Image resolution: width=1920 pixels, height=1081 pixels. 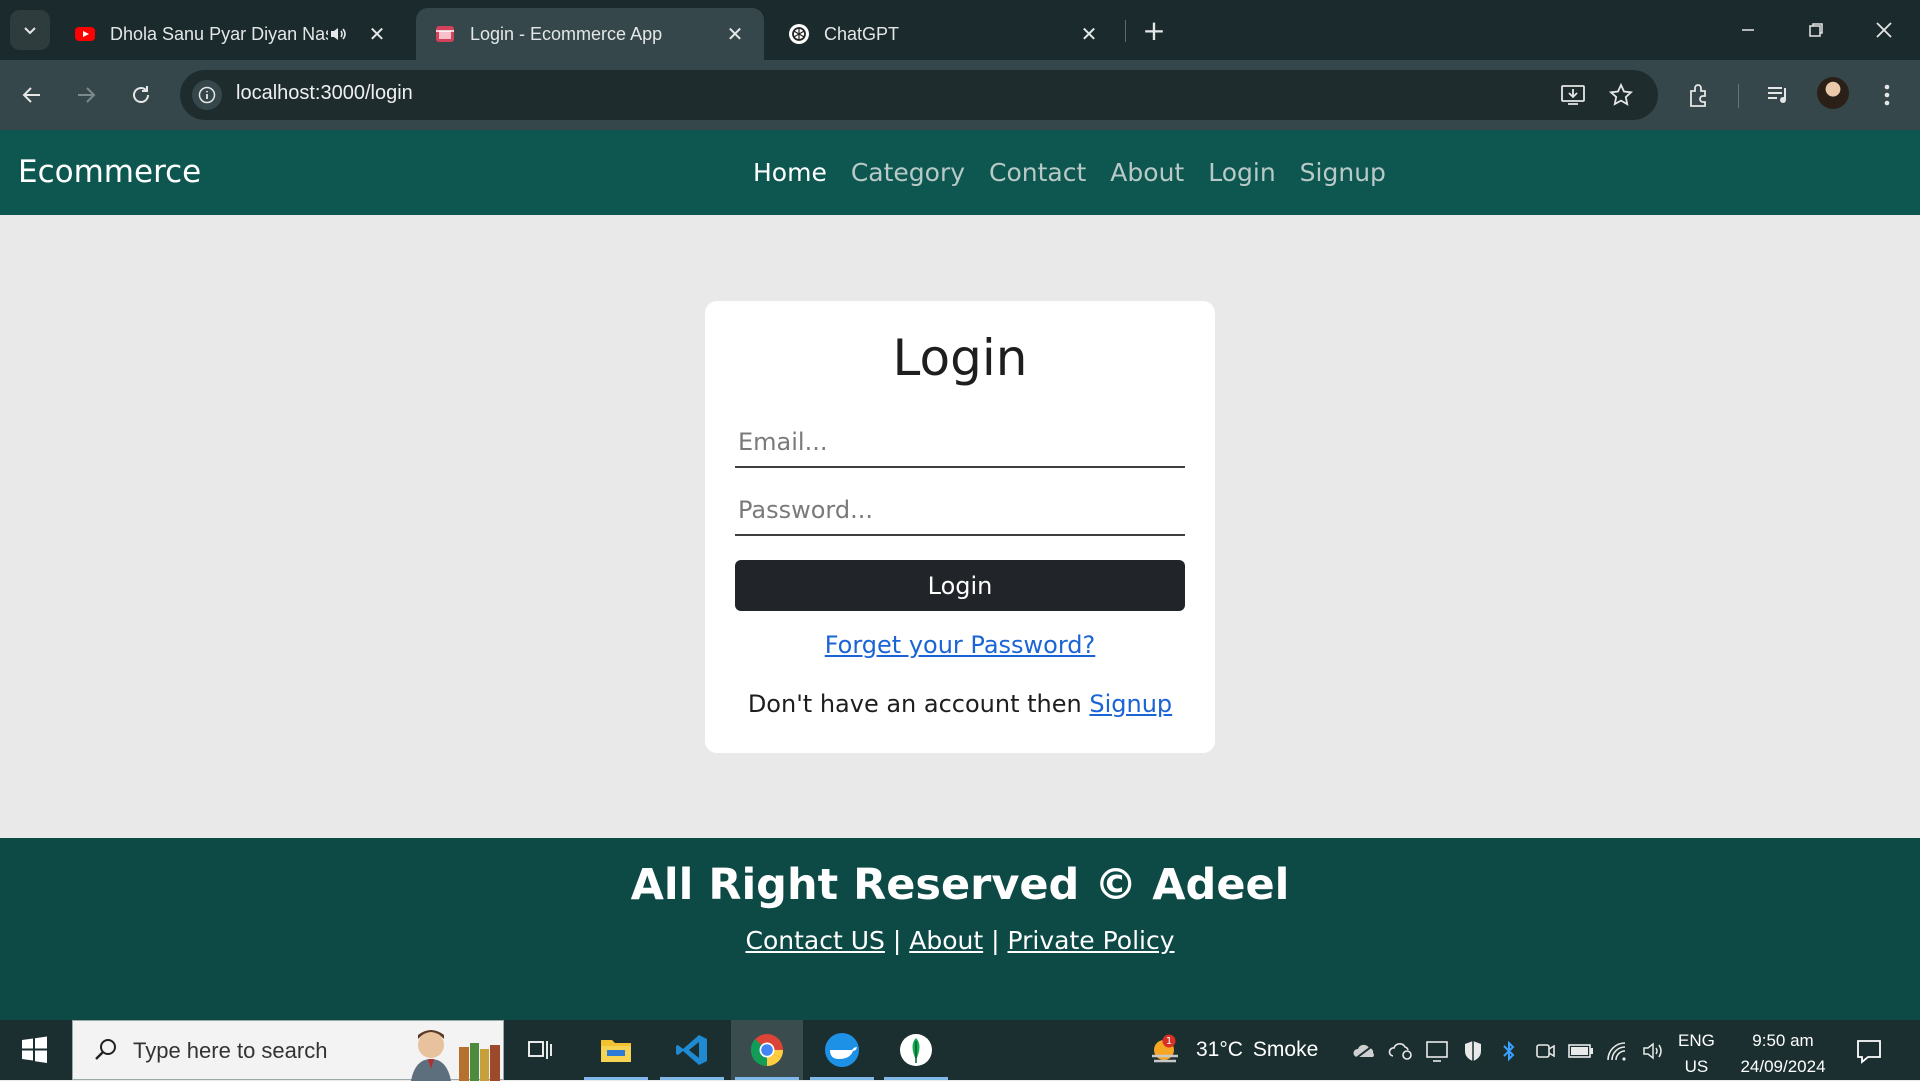 What do you see at coordinates (1154, 30) in the screenshot?
I see `new-tab-button: +` at bounding box center [1154, 30].